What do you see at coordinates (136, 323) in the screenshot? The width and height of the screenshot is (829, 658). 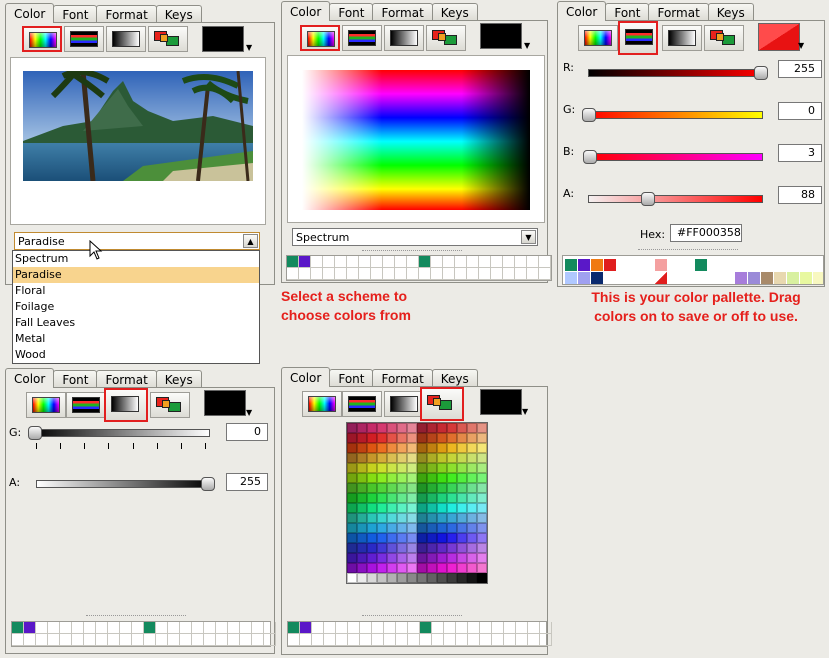 I see `scheme-option: Fall Leaves` at bounding box center [136, 323].